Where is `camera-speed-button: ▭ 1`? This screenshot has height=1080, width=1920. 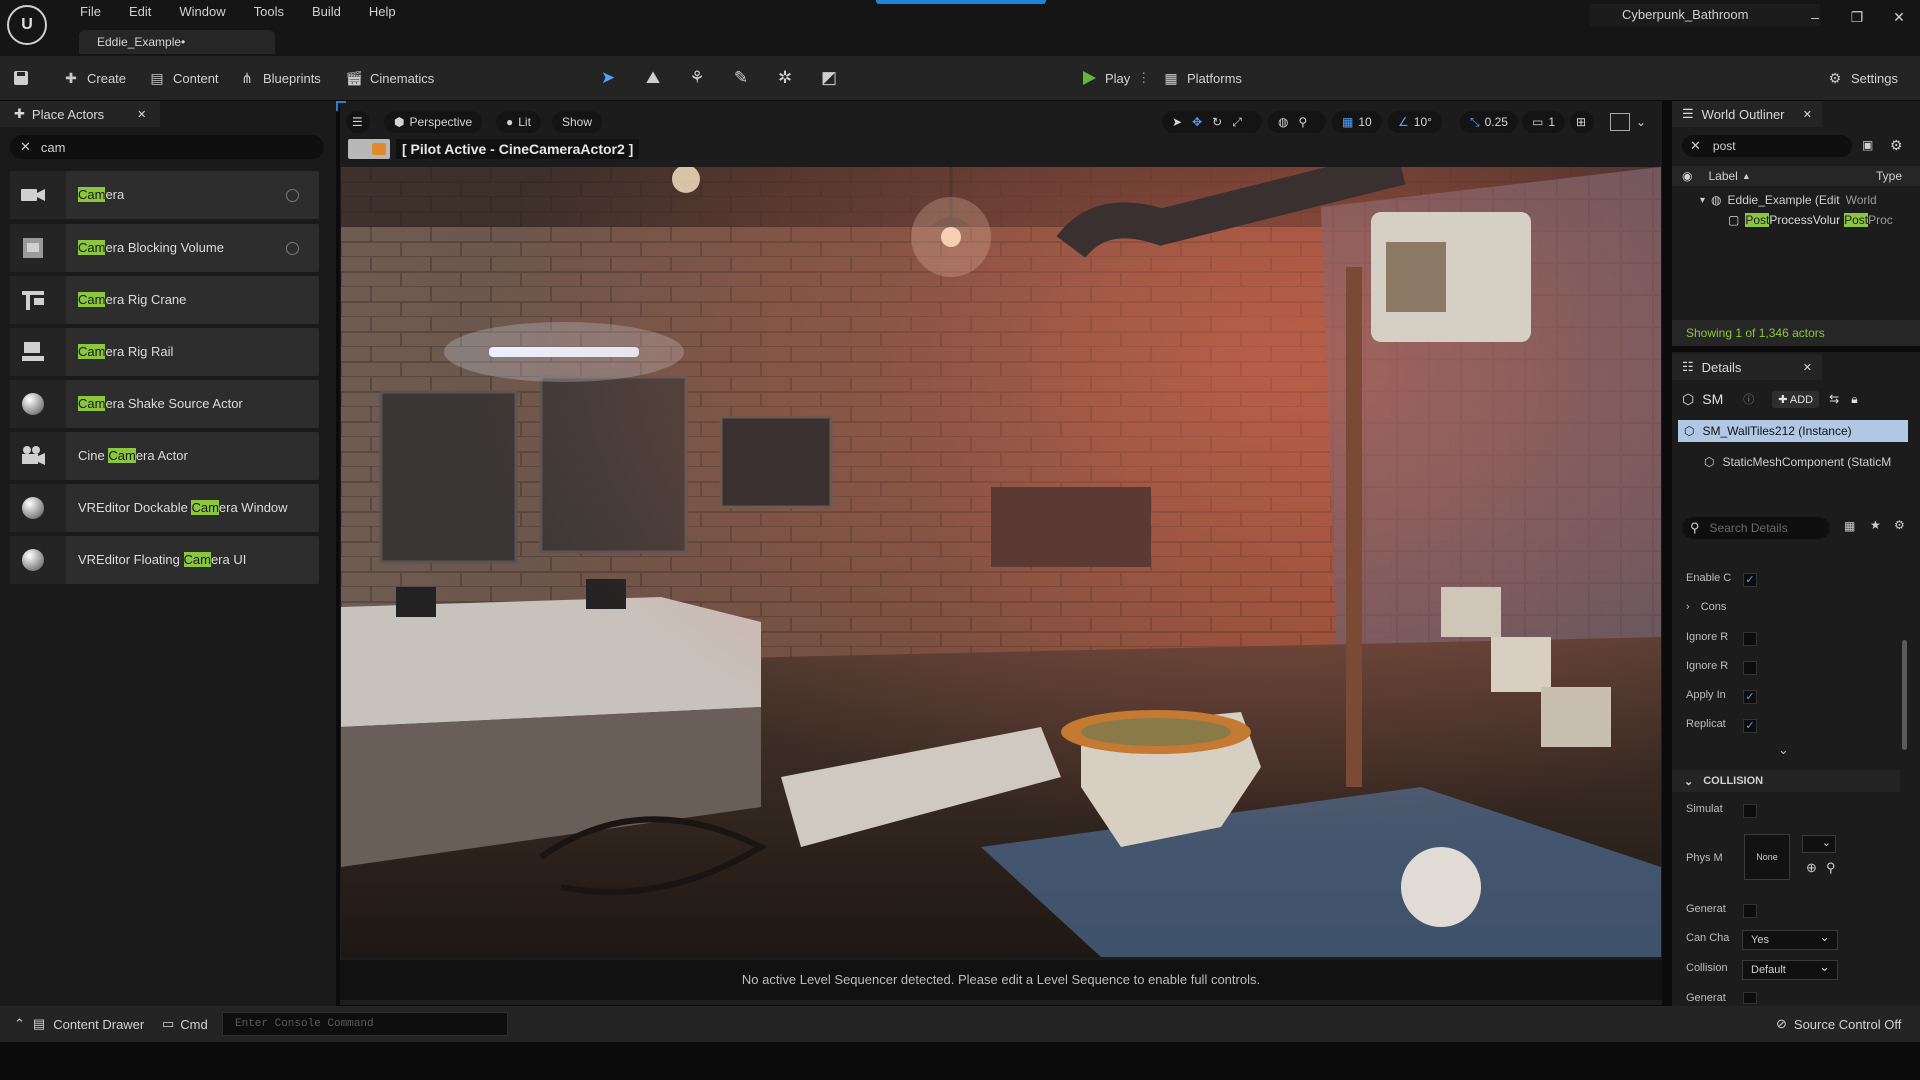
camera-speed-button: ▭ 1 is located at coordinates (1544, 122).